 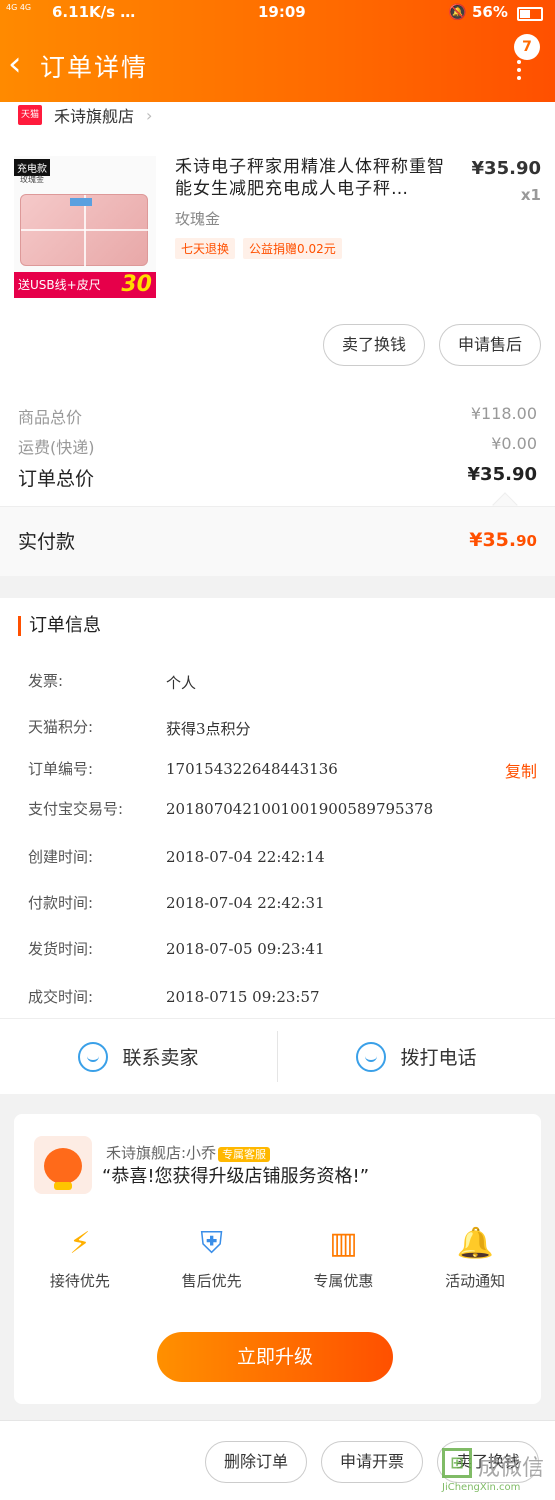 What do you see at coordinates (503, 413) in the screenshot?
I see `goods-total-value: ¥118.00` at bounding box center [503, 413].